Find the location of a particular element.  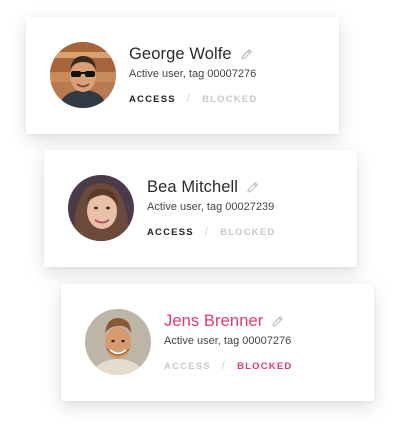

user-name: Bea Mitchell is located at coordinates (193, 186).